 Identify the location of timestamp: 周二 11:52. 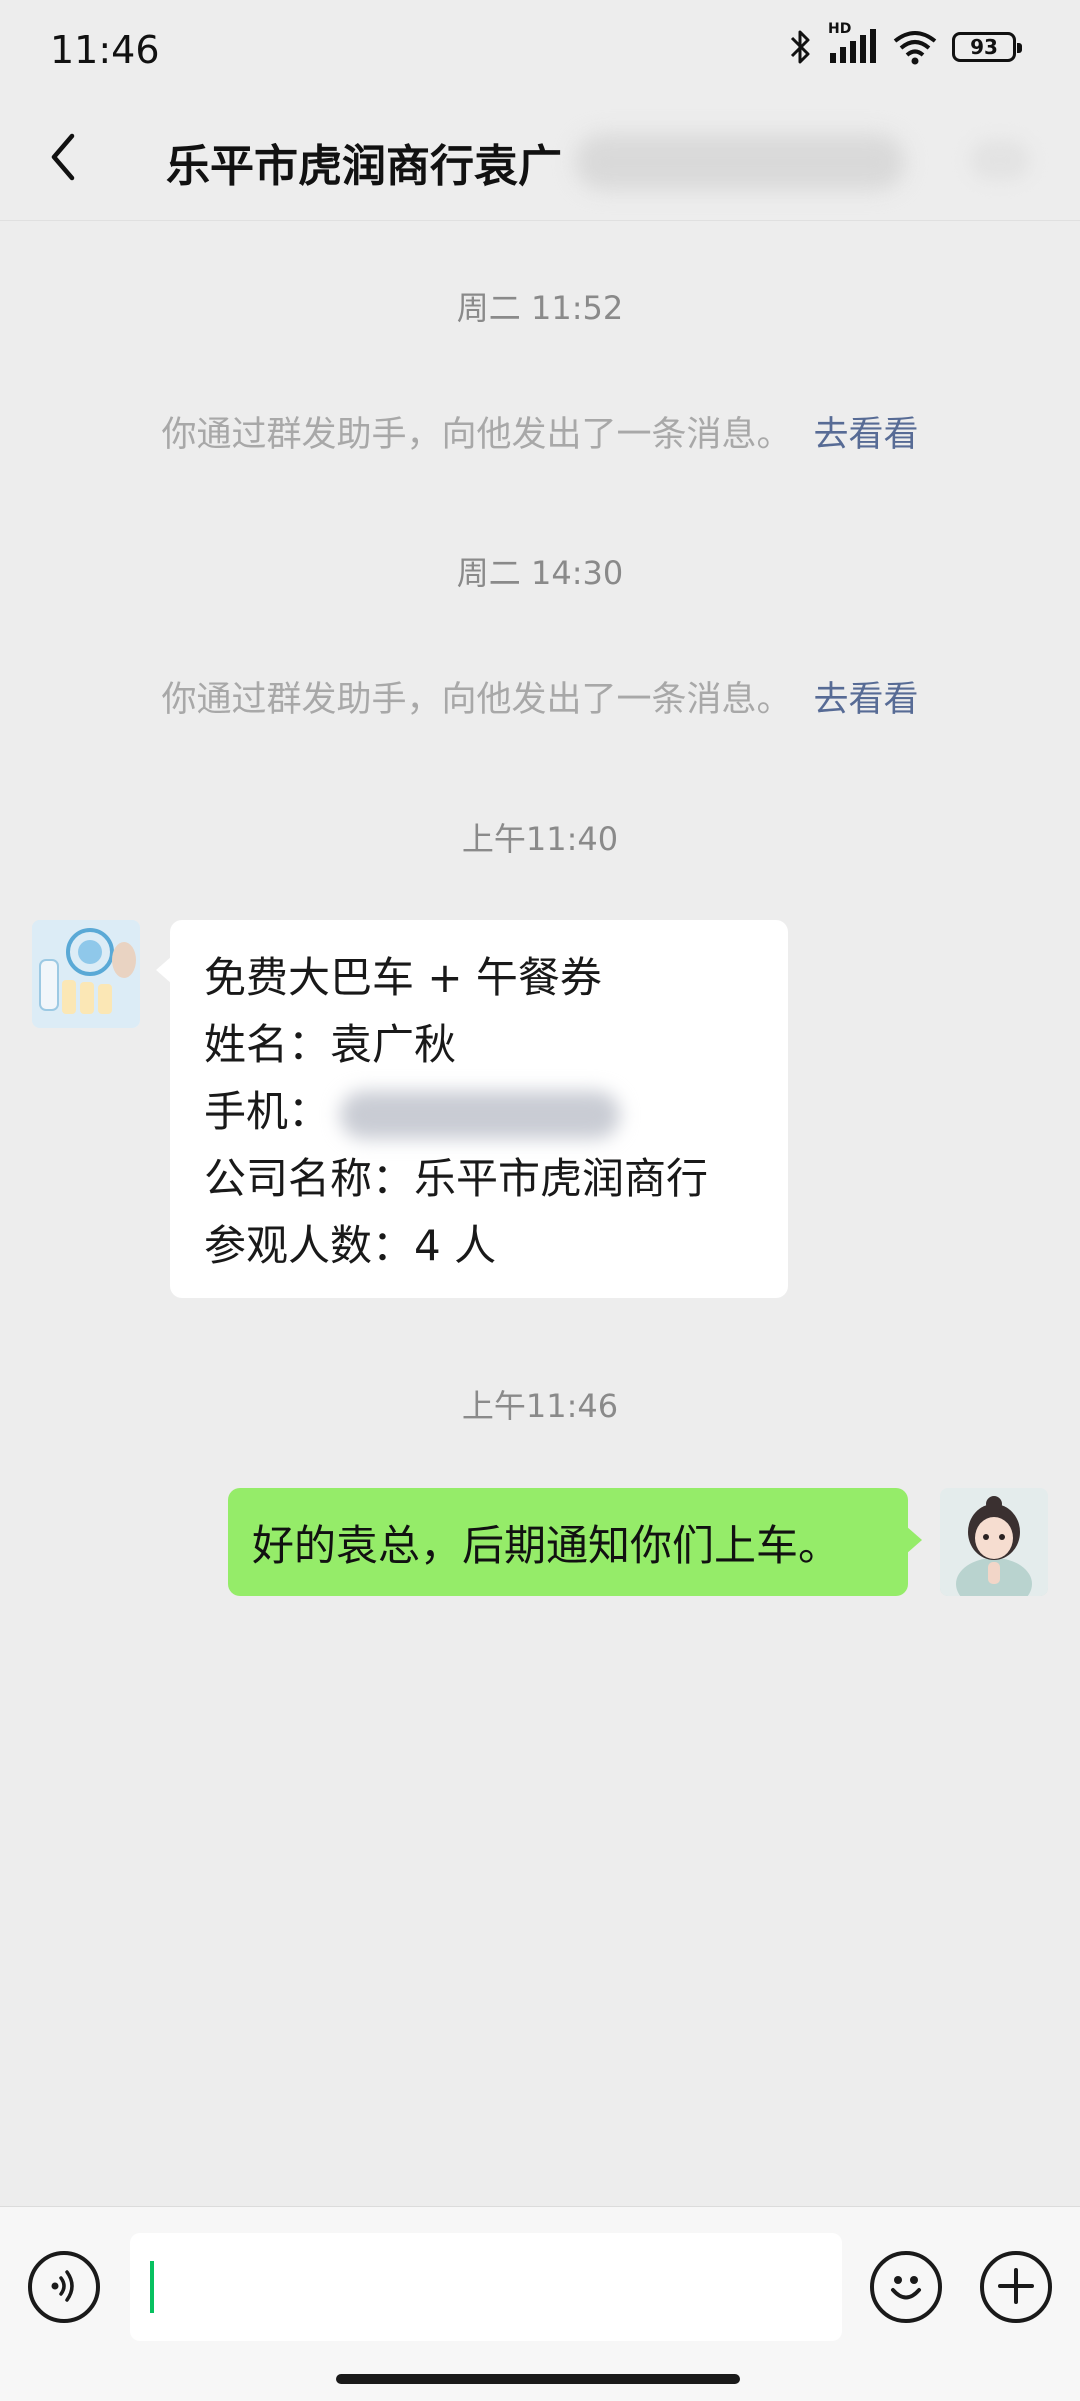
(540, 308).